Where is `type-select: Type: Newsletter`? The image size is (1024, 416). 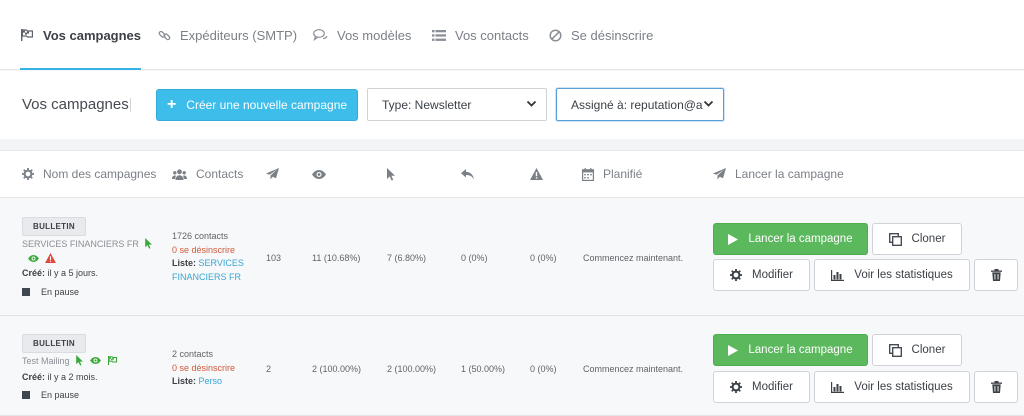
type-select: Type: Newsletter is located at coordinates (457, 104).